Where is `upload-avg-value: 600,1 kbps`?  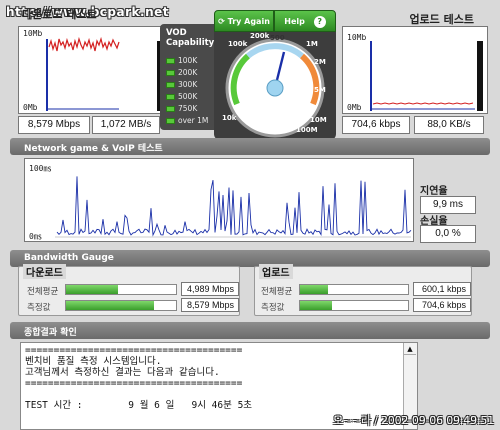 upload-avg-value: 600,1 kbps is located at coordinates (442, 289).